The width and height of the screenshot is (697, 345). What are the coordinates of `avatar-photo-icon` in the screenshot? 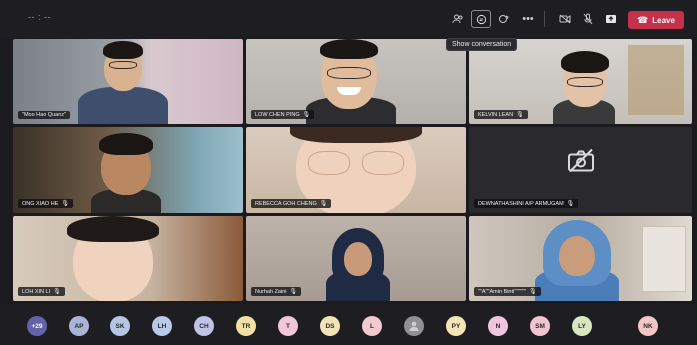 It's located at (414, 326).